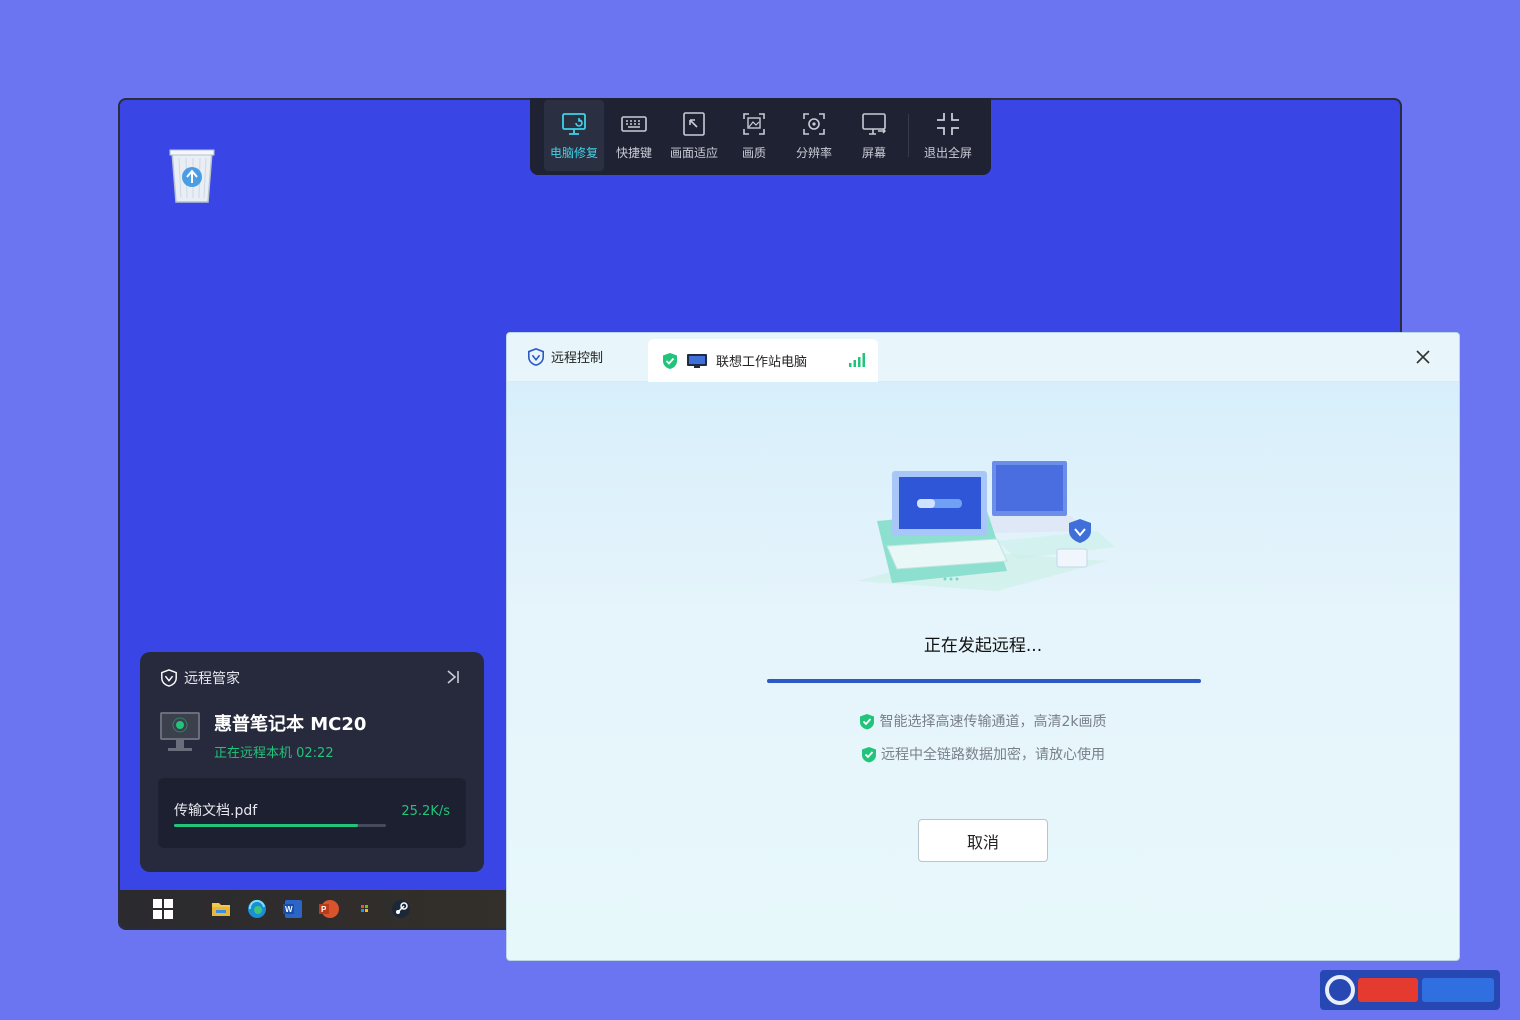  I want to click on tab-label: 联想工作站电脑, so click(762, 362).